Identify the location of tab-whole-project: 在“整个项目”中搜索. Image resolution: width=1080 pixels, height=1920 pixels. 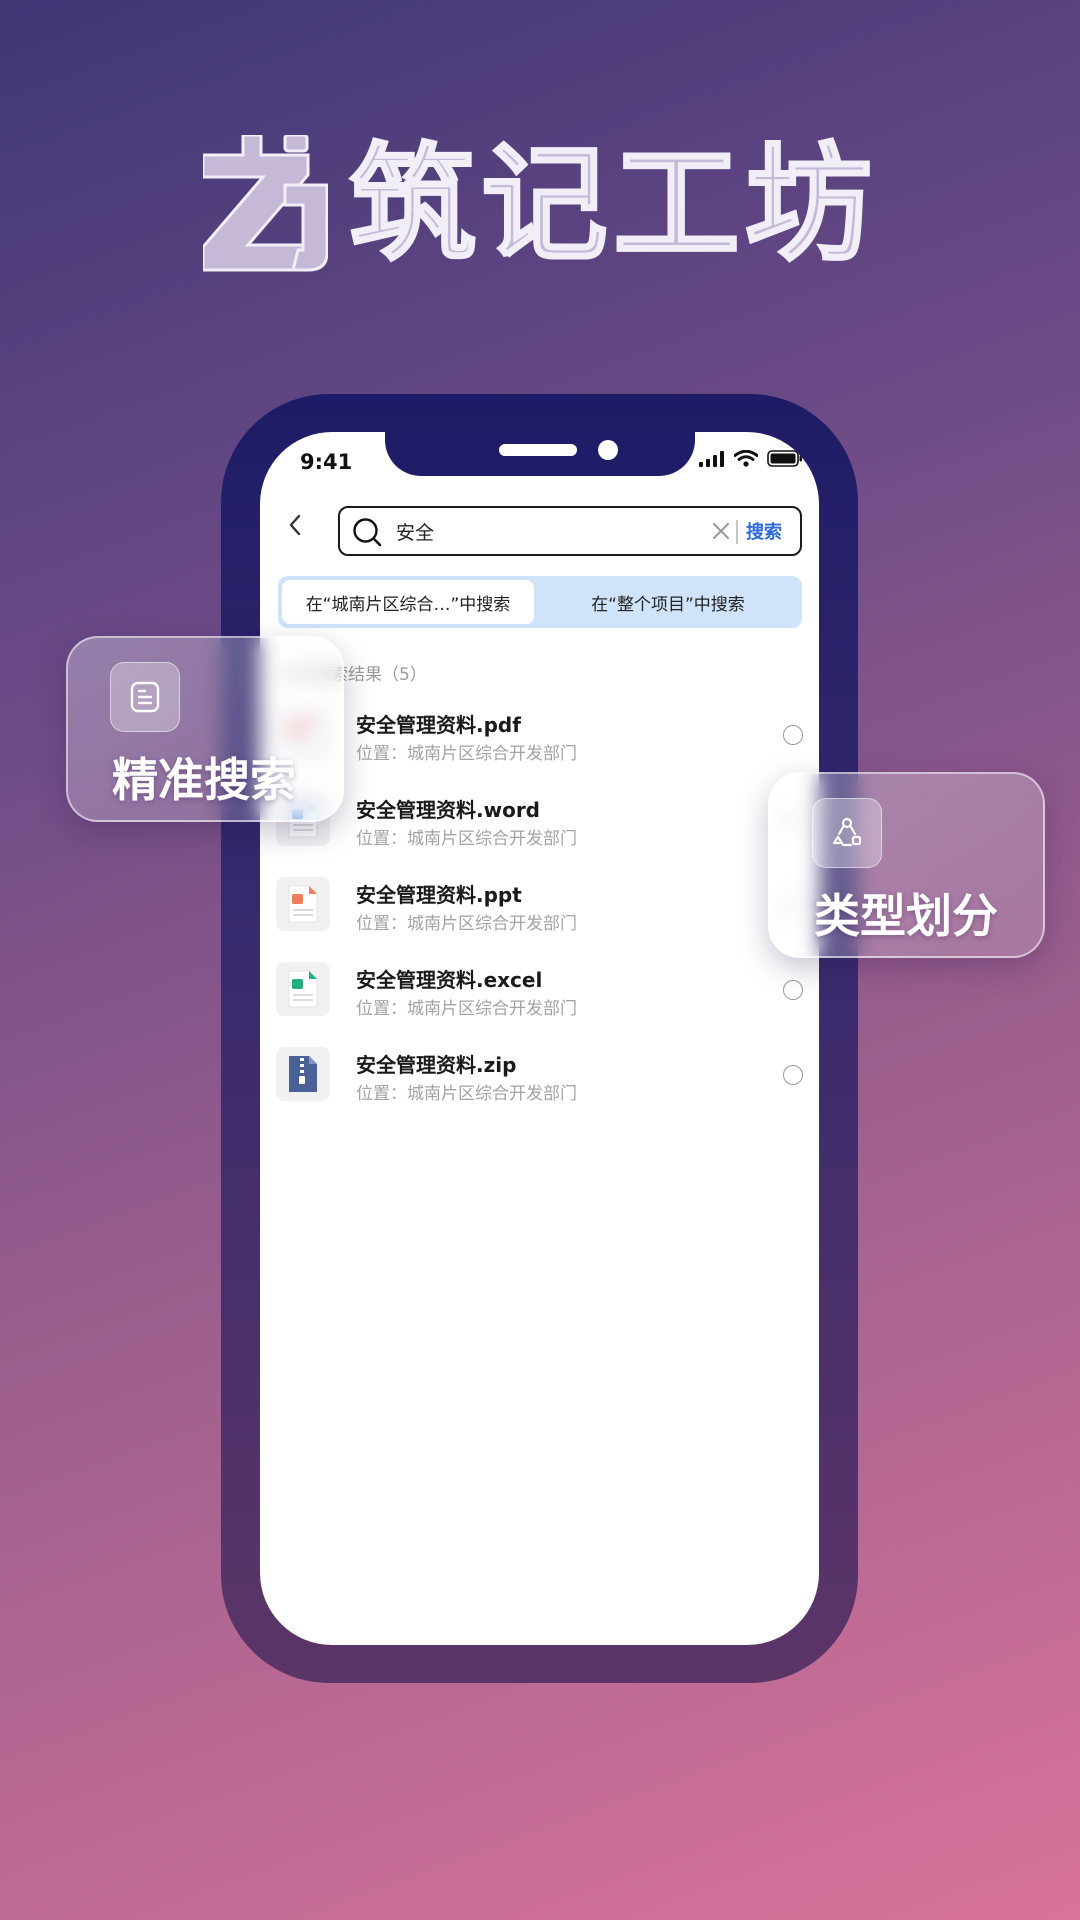
(668, 602).